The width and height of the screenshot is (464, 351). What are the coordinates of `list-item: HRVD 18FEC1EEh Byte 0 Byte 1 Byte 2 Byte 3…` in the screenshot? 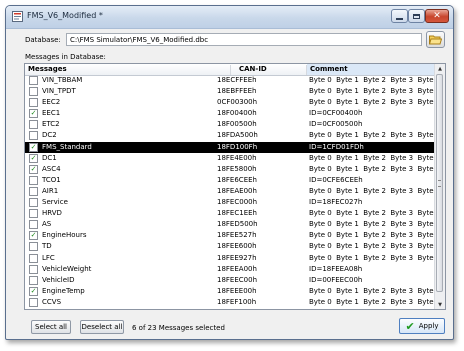 It's located at (232, 213).